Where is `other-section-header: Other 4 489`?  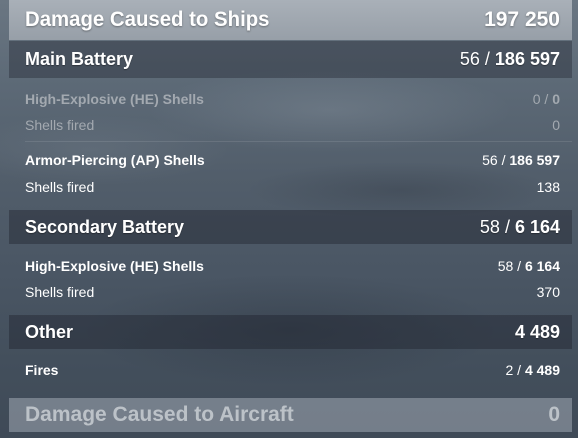 other-section-header: Other 4 489 is located at coordinates (290, 332).